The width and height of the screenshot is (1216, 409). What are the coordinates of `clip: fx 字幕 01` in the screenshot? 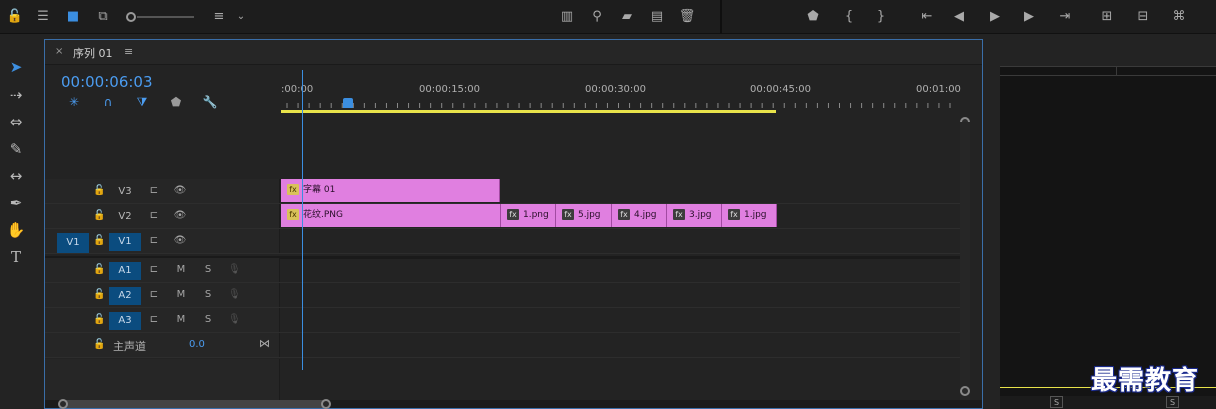 It's located at (390, 190).